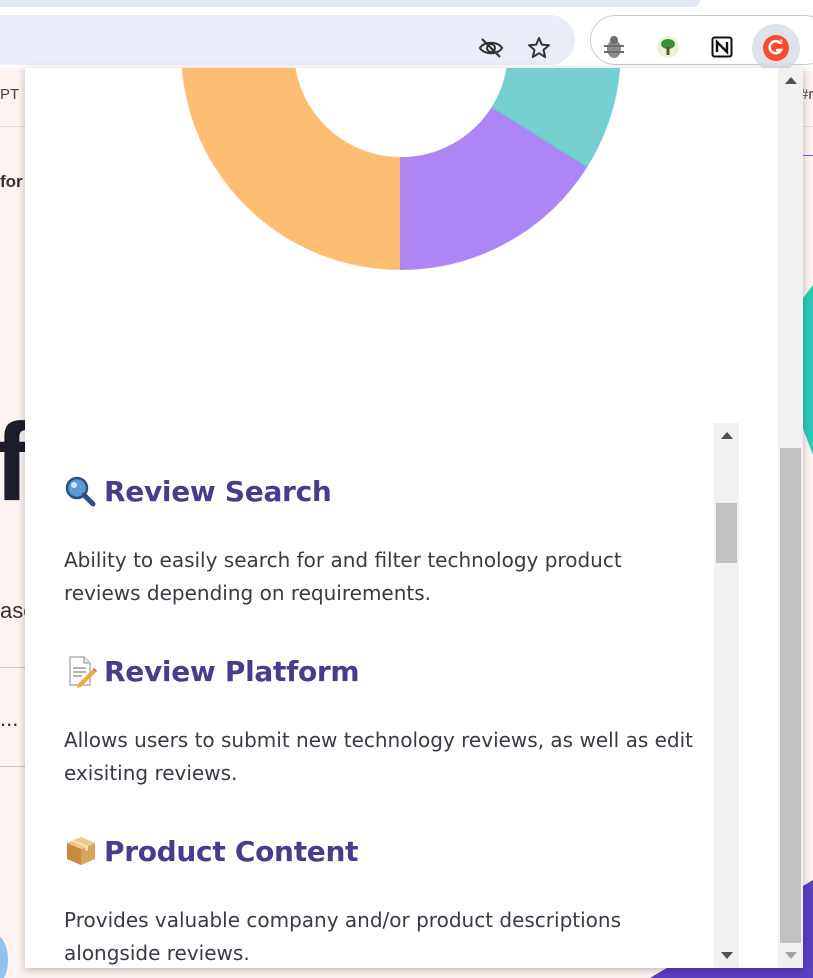 The image size is (813, 978). I want to click on memo-pencil-icon, so click(84, 671).